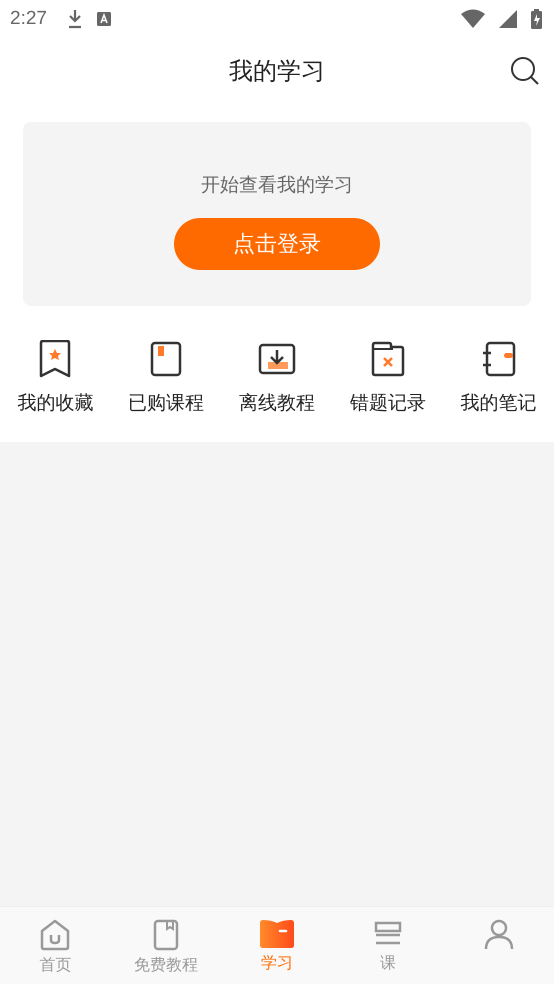  What do you see at coordinates (525, 71) in the screenshot?
I see `search-icon` at bounding box center [525, 71].